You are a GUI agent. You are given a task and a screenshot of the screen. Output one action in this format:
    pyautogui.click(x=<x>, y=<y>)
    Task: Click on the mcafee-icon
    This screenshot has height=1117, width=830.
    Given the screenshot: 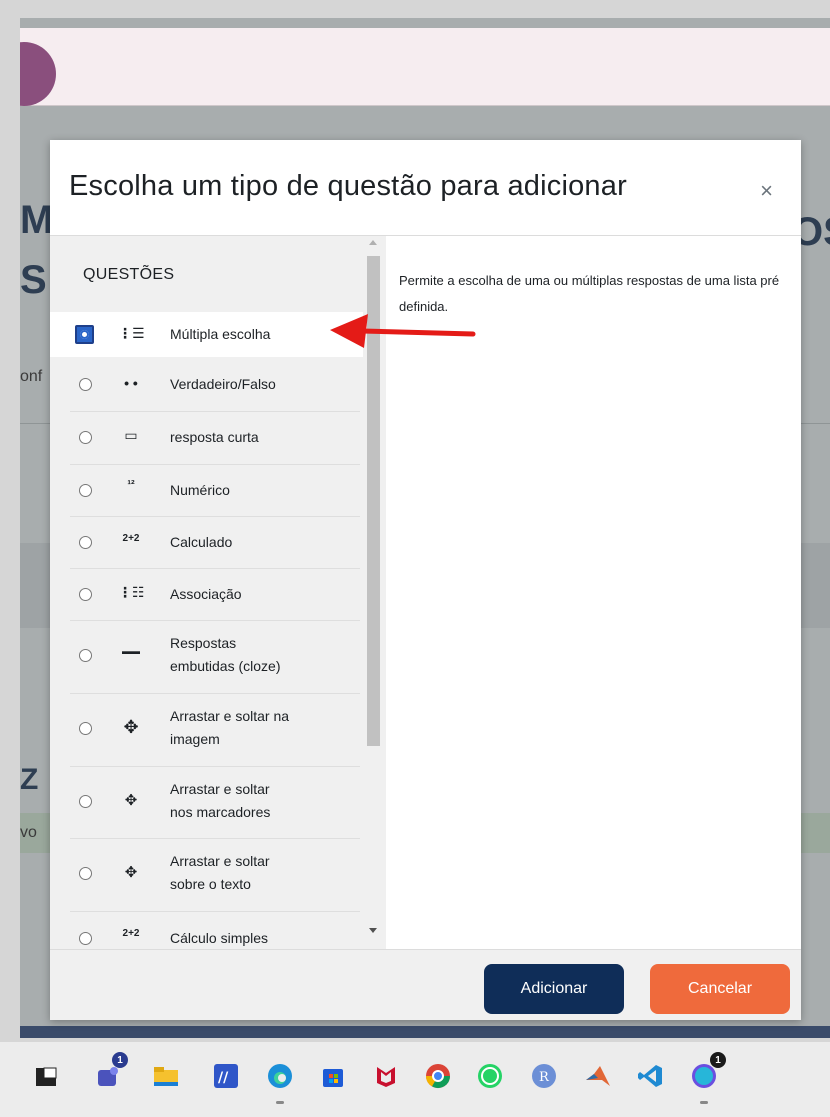 What is the action you would take?
    pyautogui.click(x=386, y=1076)
    